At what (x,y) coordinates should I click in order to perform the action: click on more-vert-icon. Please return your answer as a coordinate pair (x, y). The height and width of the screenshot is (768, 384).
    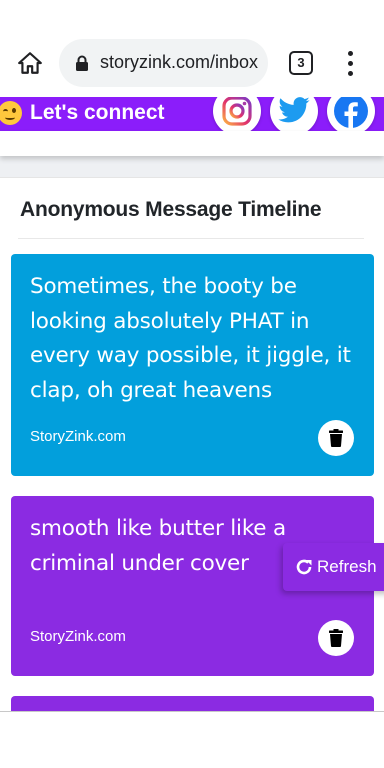
    Looking at the image, I should click on (350, 64).